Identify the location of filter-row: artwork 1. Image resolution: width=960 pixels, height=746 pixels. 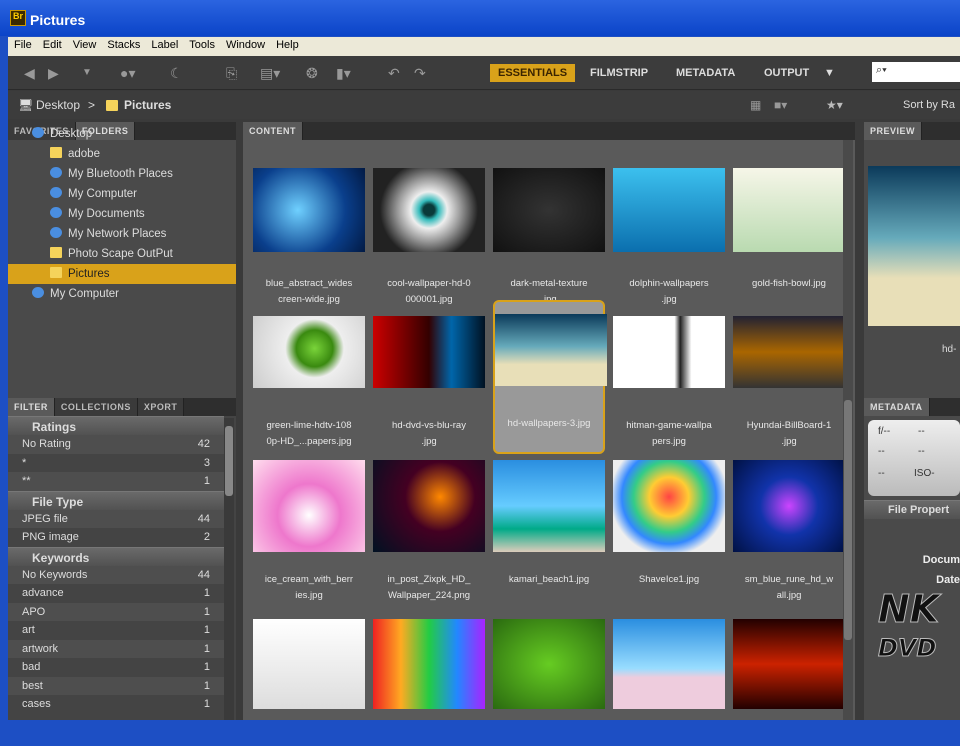
(116, 648).